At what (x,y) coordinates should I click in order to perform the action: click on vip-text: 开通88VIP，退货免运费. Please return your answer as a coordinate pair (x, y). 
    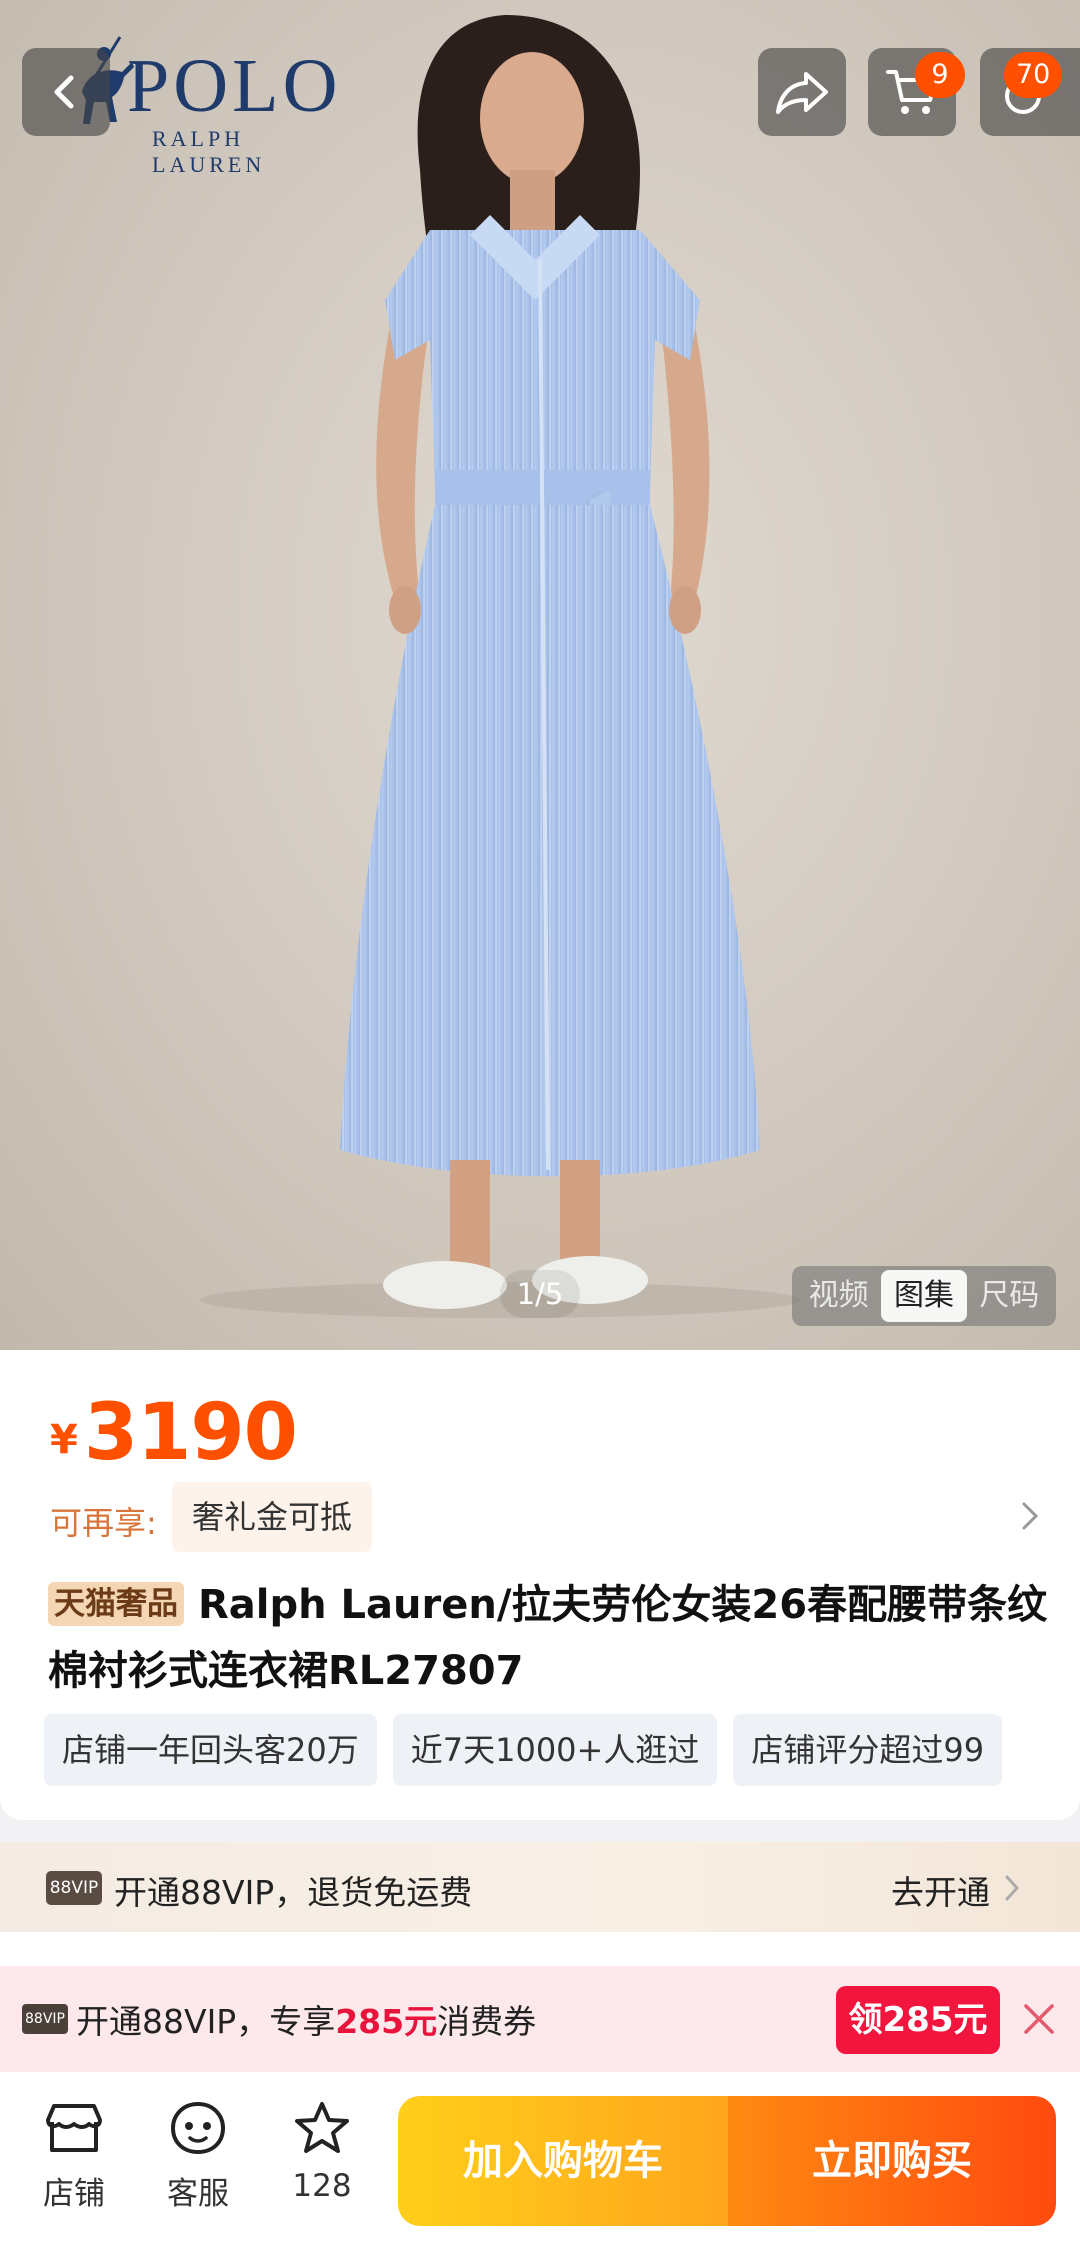
    Looking at the image, I should click on (293, 1892).